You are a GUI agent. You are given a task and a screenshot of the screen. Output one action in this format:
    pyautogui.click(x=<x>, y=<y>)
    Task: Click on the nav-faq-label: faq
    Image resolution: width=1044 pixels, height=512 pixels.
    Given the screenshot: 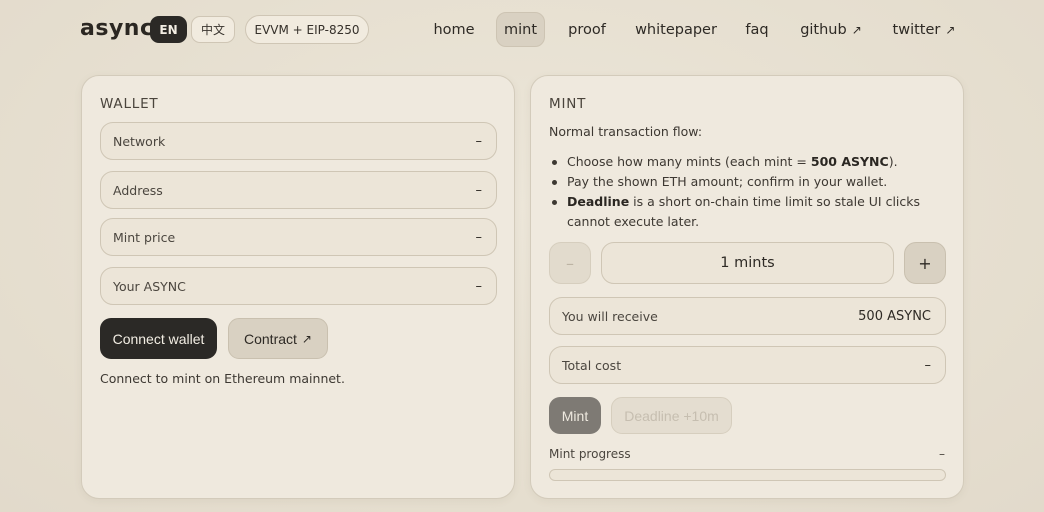 What is the action you would take?
    pyautogui.click(x=757, y=29)
    